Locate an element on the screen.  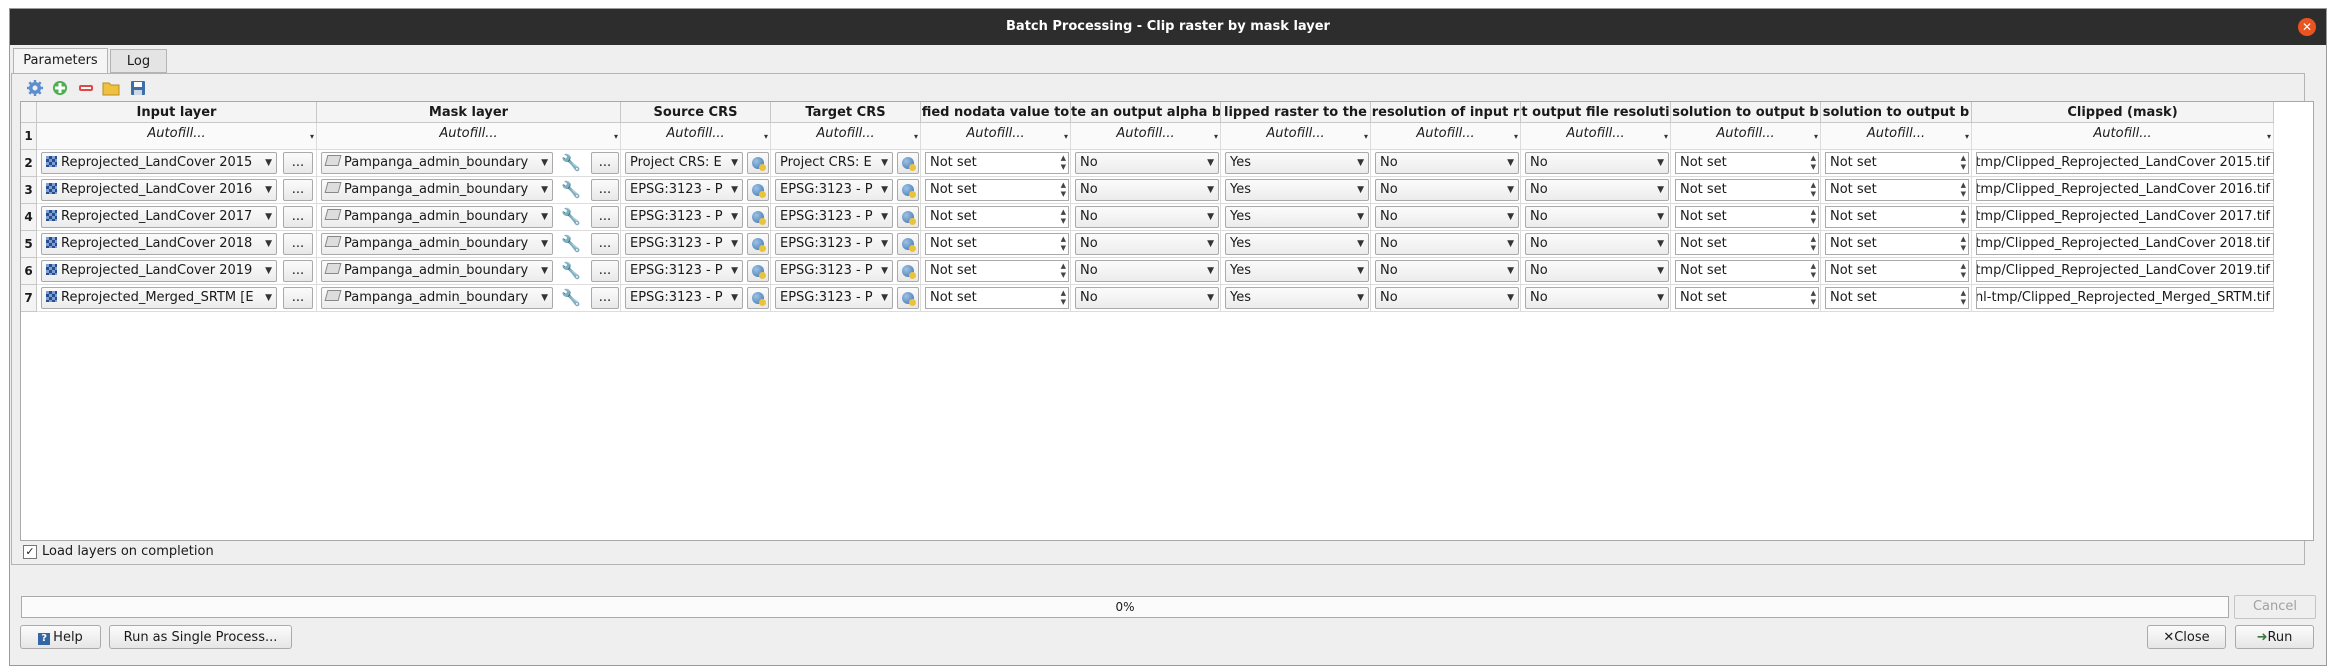
column-header-x-resolution: solution to output b is located at coordinates (1746, 112).